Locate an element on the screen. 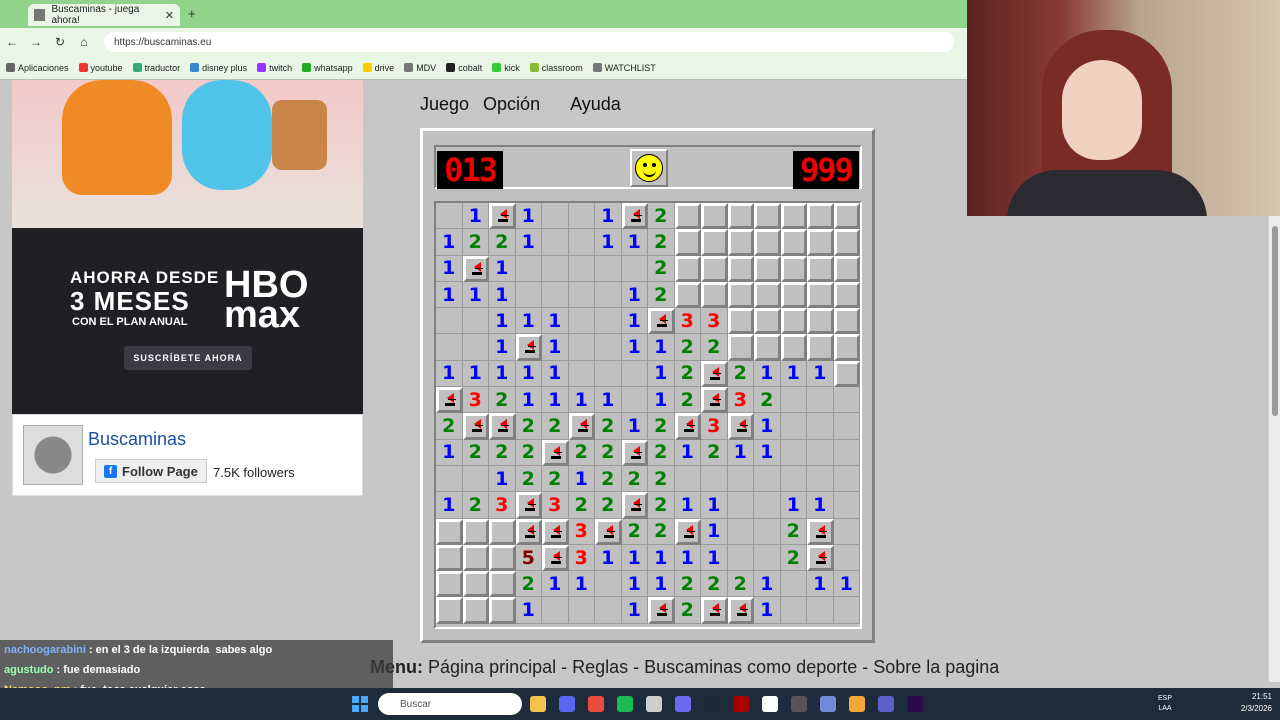 This screenshot has width=1280, height=720. bookmark-item: cobalt is located at coordinates (464, 68).